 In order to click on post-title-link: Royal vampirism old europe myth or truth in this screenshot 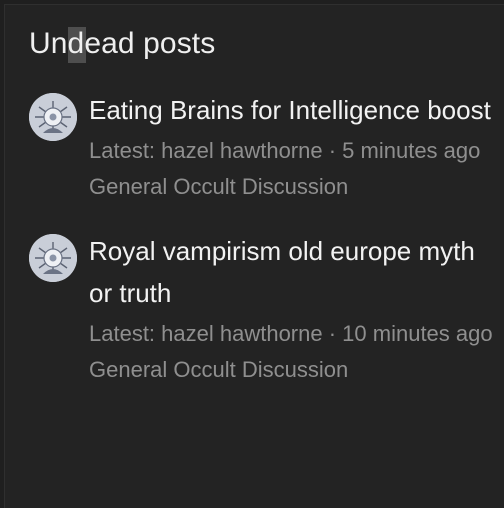, I will do `click(294, 272)`.